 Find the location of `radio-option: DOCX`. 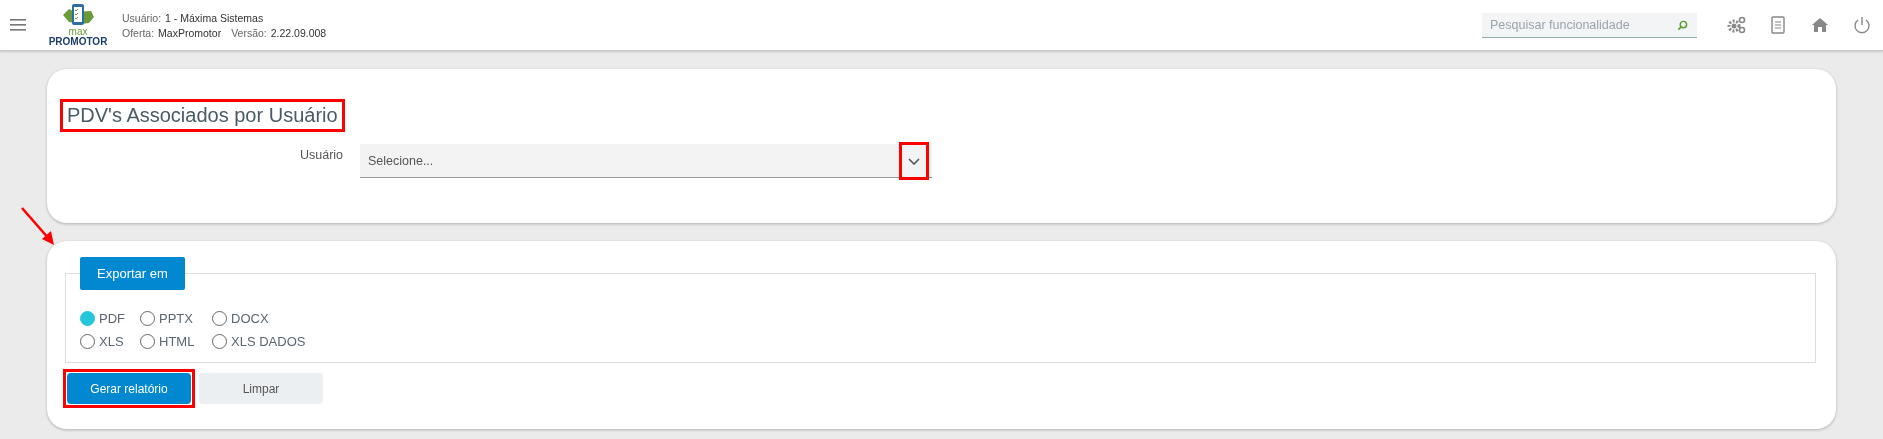

radio-option: DOCX is located at coordinates (262, 318).